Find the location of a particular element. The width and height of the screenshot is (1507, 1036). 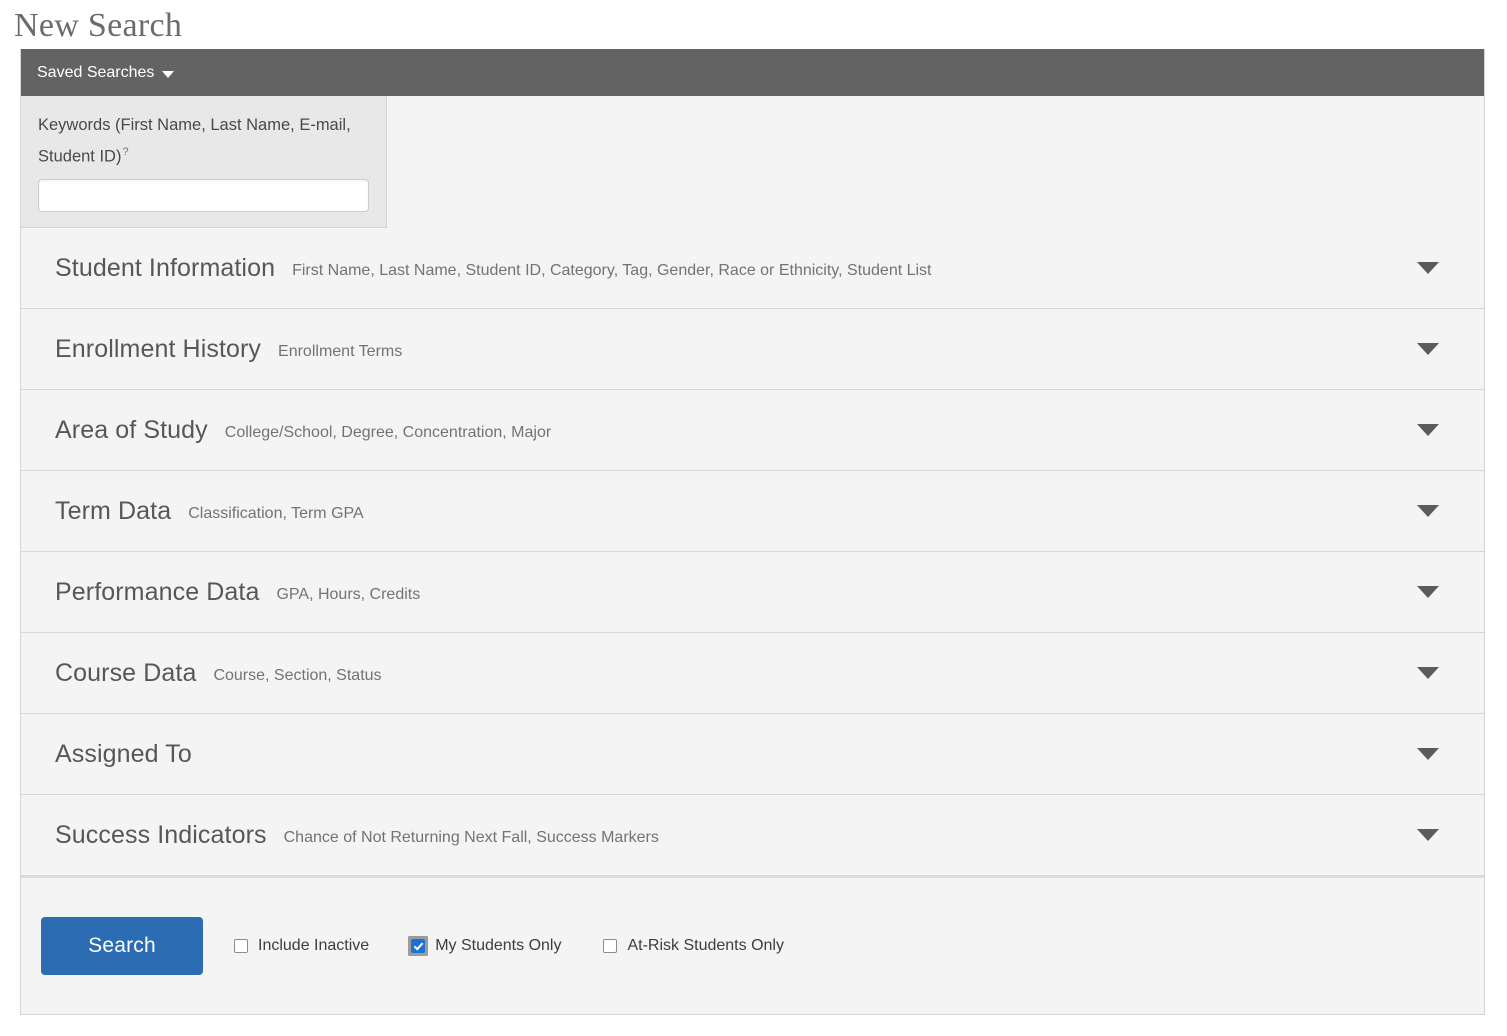

checkbox-my-students-only: My Students Only is located at coordinates (484, 946).